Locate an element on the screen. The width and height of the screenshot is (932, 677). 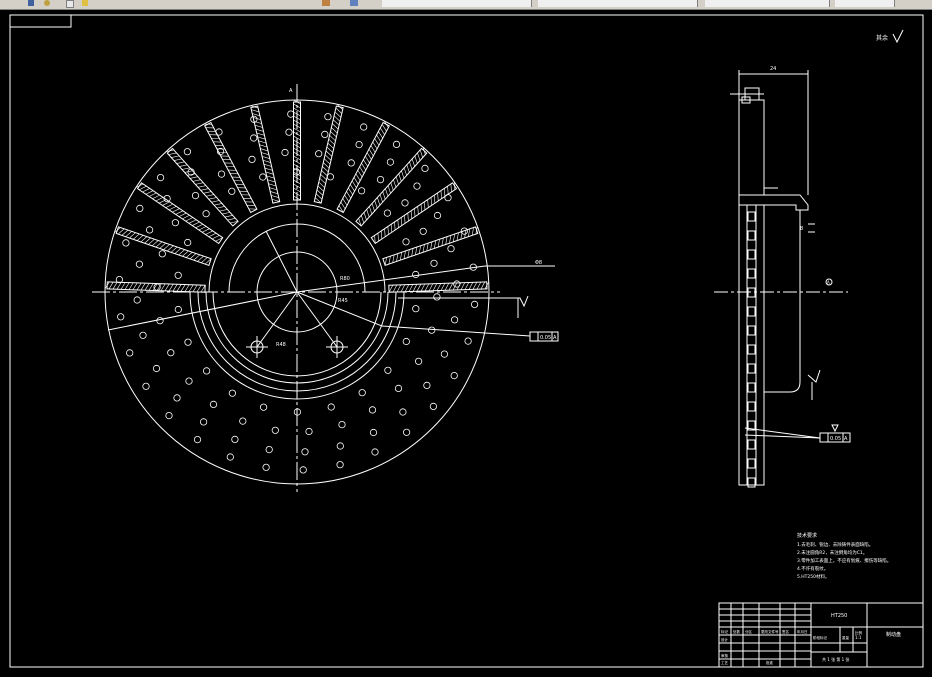
color-icon is located at coordinates (354, 3).